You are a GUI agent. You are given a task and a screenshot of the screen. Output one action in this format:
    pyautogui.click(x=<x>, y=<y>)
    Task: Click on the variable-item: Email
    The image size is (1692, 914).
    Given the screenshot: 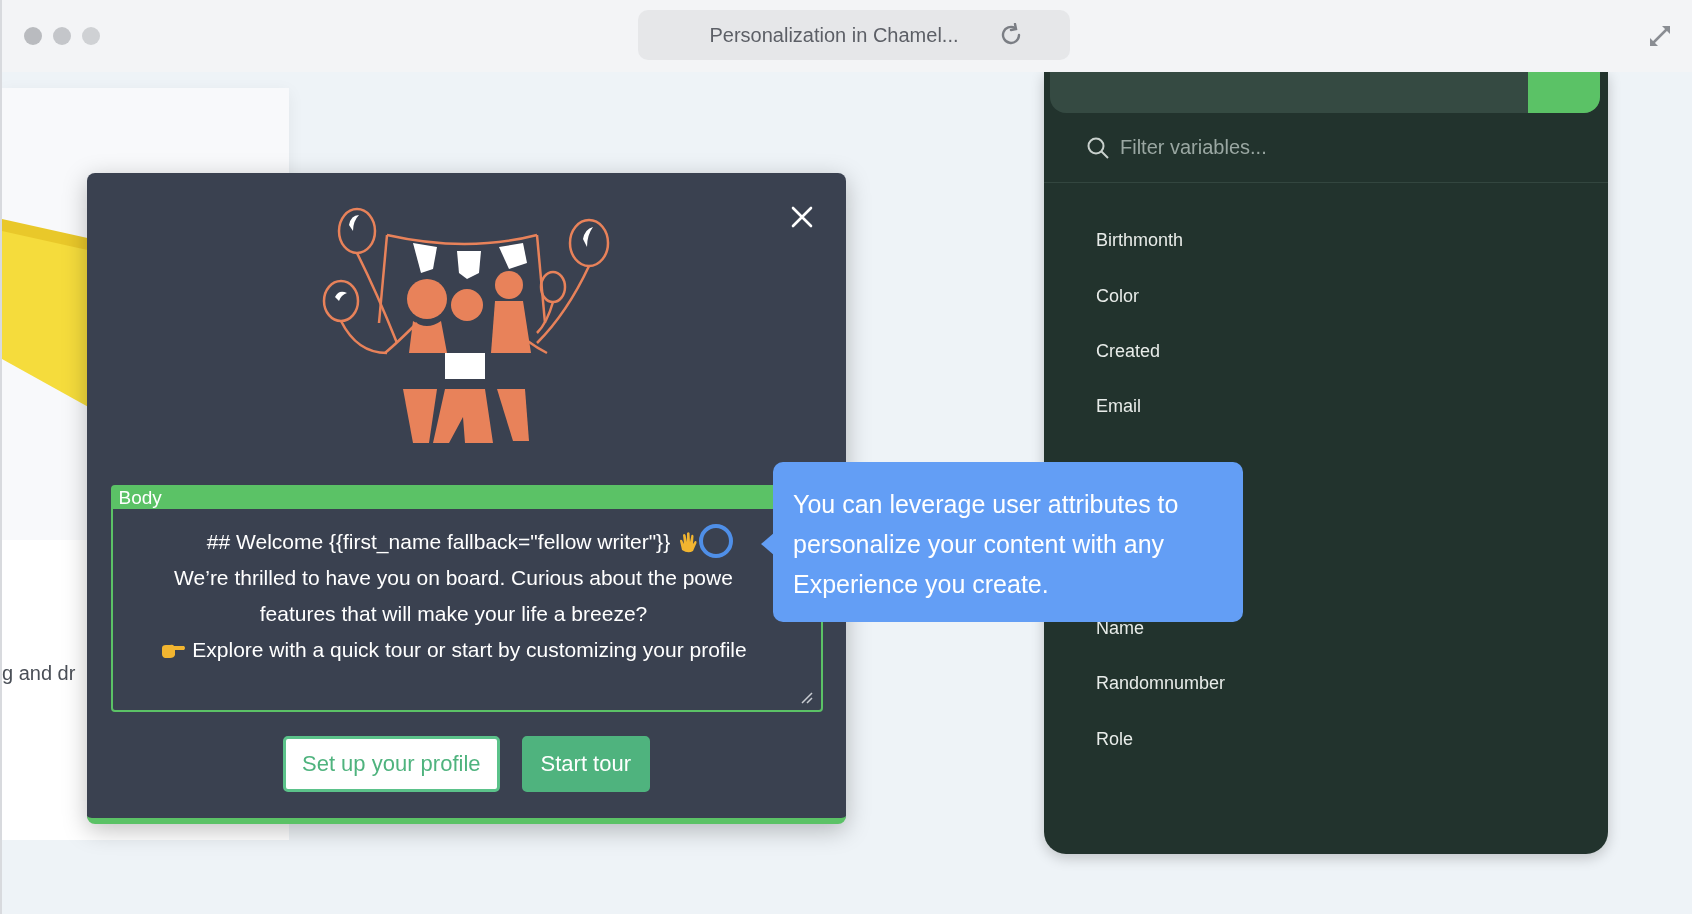 What is the action you would take?
    pyautogui.click(x=1118, y=407)
    